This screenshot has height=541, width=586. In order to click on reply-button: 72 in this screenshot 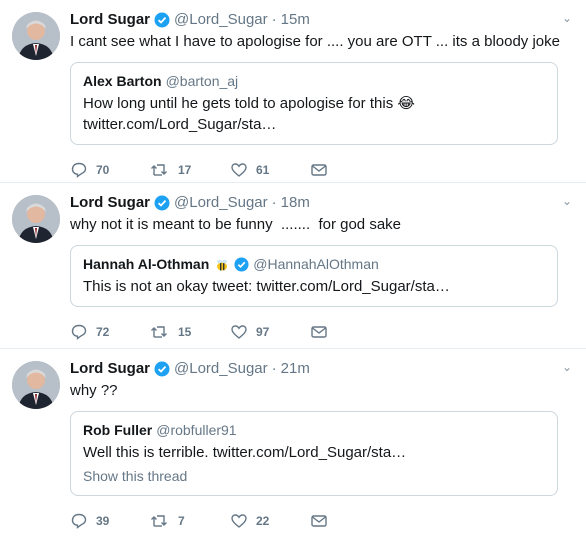, I will do `click(110, 332)`.